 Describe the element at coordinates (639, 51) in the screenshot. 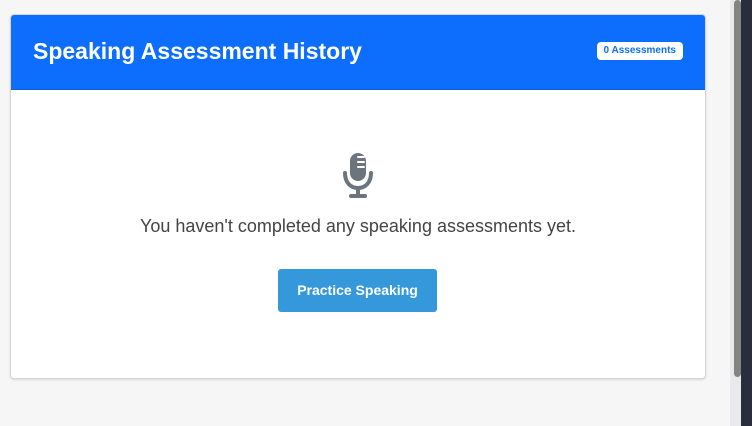

I see `assessment-count-badge: 0 Assessments` at that location.